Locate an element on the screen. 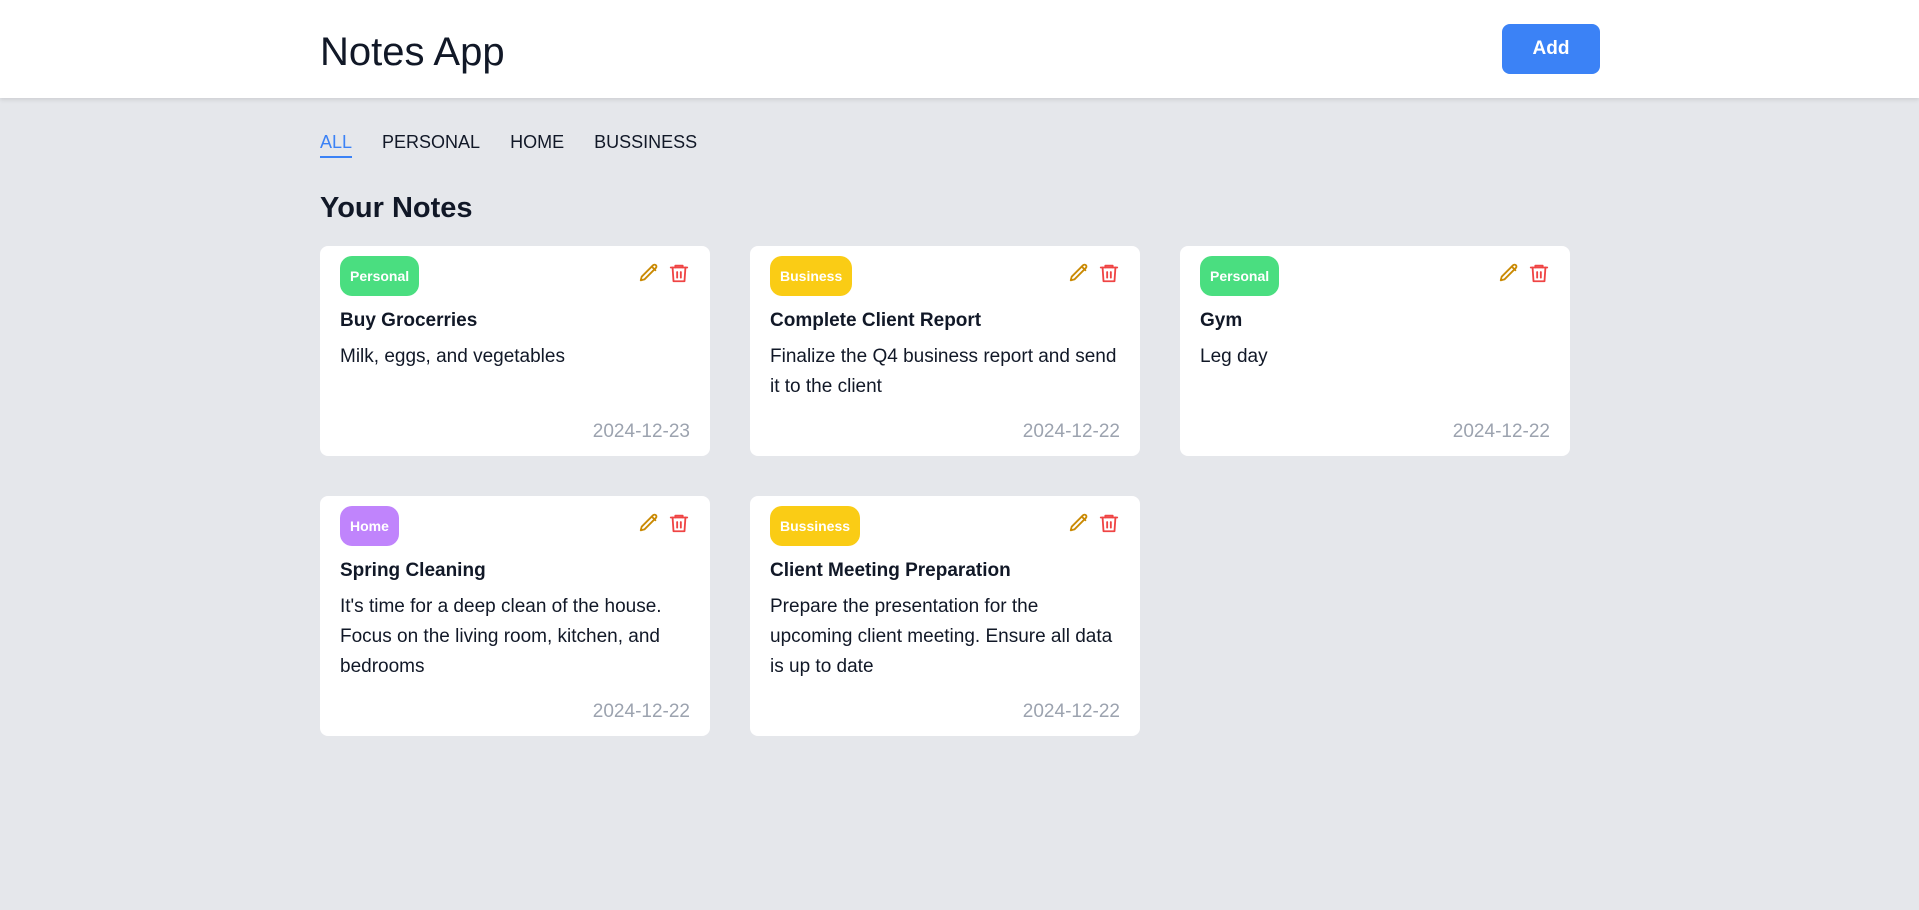 Image resolution: width=1919 pixels, height=910 pixels. app-header: Notes App Add is located at coordinates (959, 49).